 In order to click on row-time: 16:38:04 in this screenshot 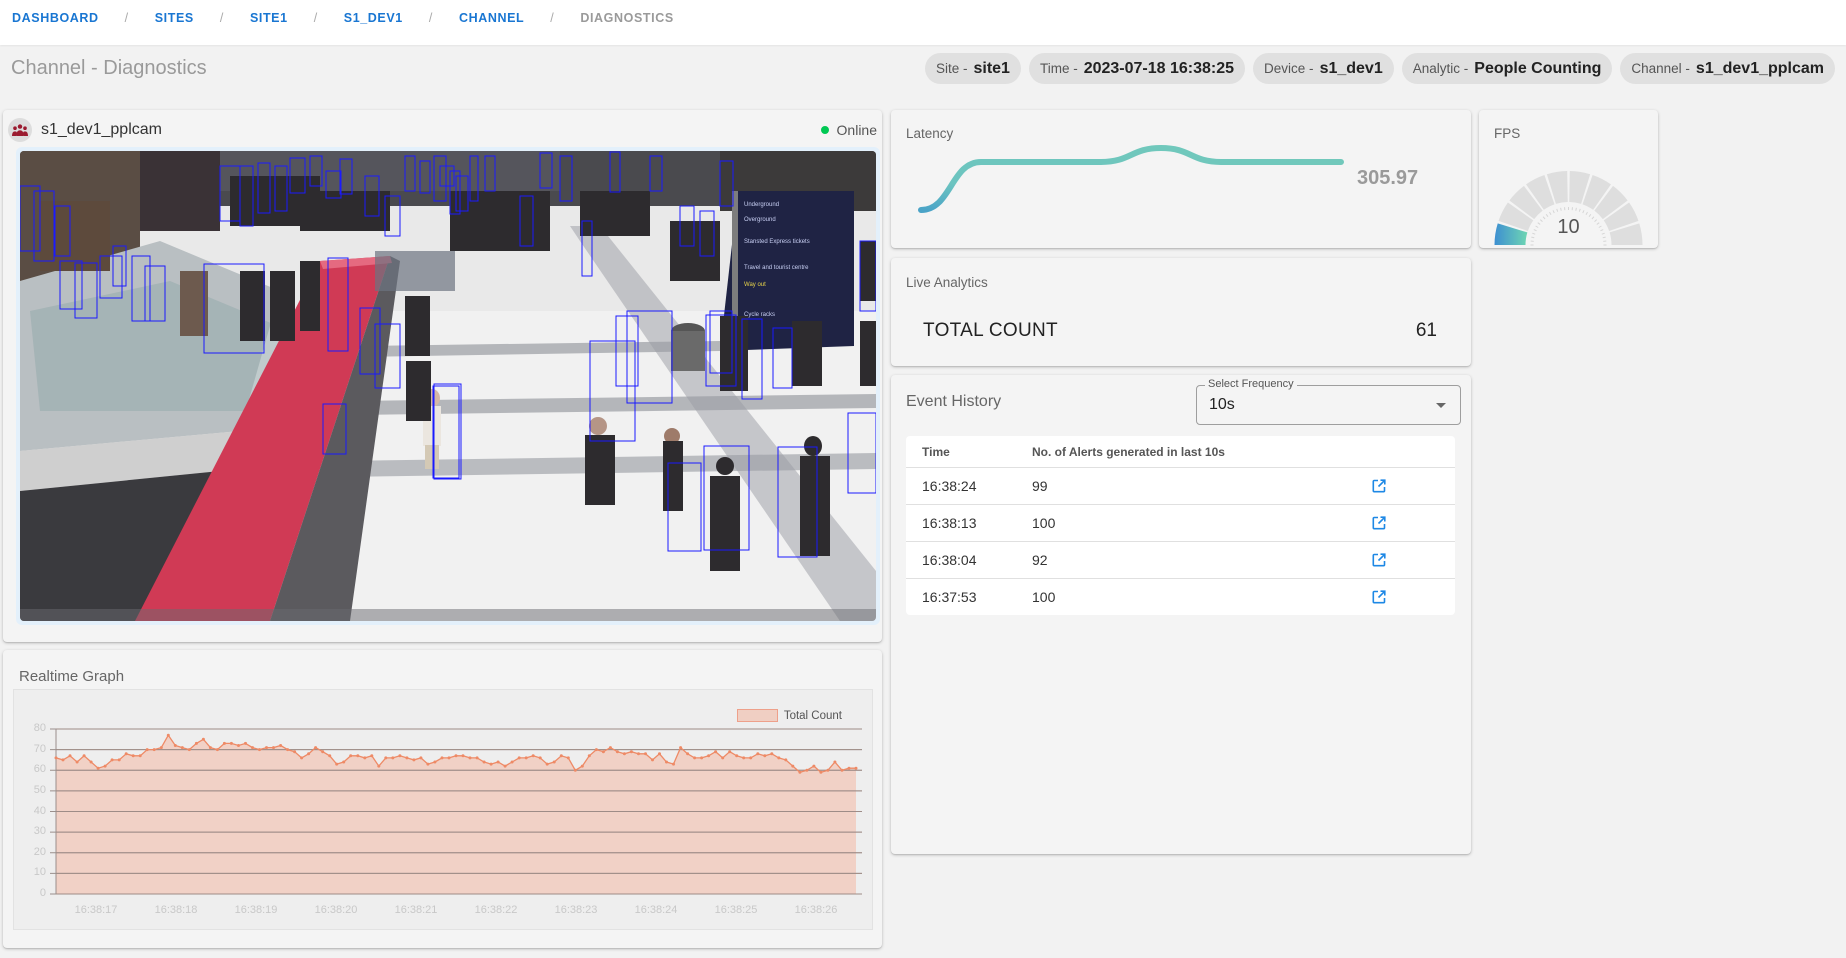, I will do `click(949, 560)`.